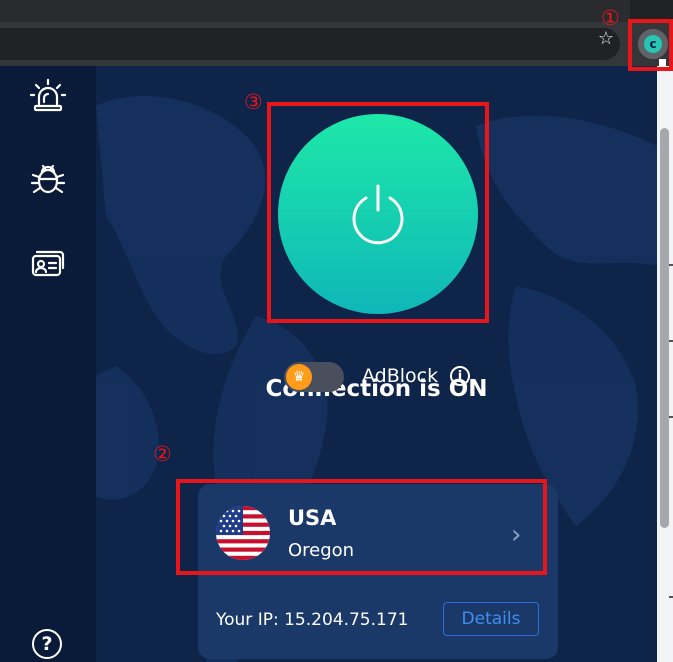 This screenshot has height=662, width=673. I want to click on annotation-number-2: ②, so click(162, 454).